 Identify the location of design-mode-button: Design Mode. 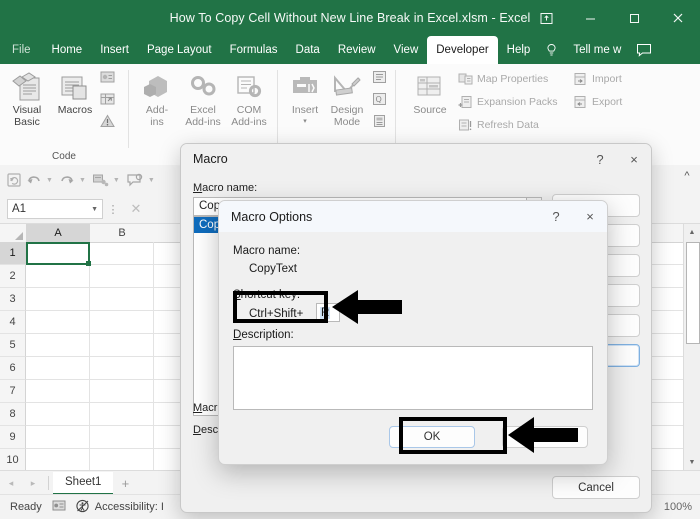
(347, 98).